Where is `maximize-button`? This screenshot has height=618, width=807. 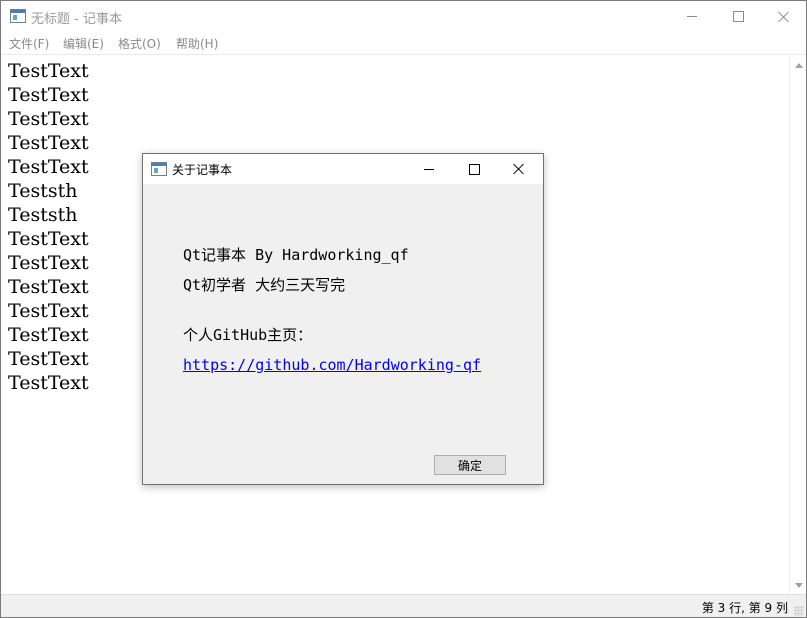 maximize-button is located at coordinates (738, 16).